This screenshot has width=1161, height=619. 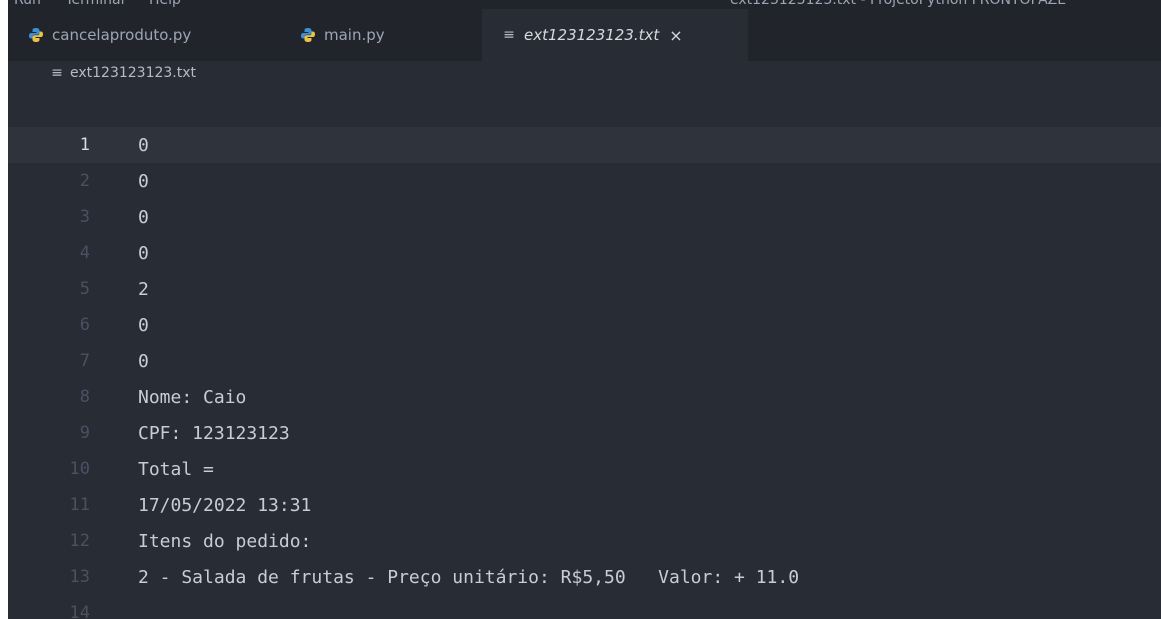 What do you see at coordinates (584, 397) in the screenshot?
I see `editor-line: 8 Nome: Caio` at bounding box center [584, 397].